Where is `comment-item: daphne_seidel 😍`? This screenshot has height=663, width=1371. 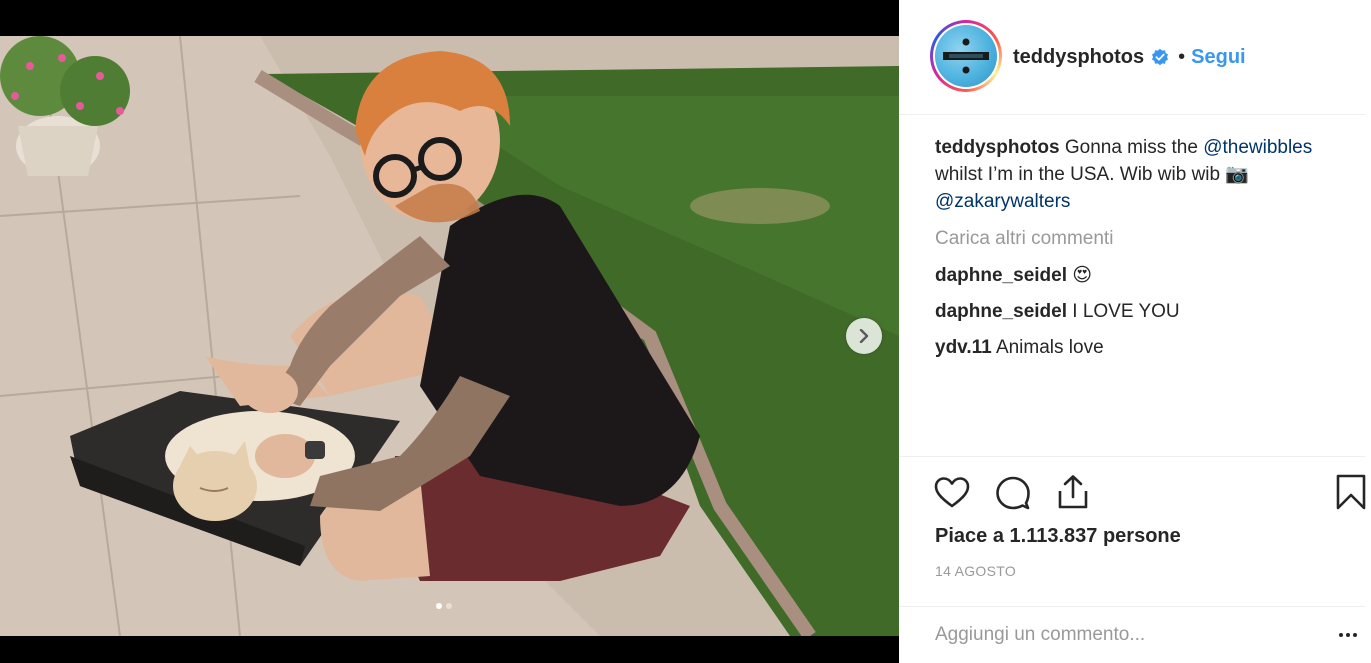
comment-item: daphne_seidel 😍 is located at coordinates (1145, 275).